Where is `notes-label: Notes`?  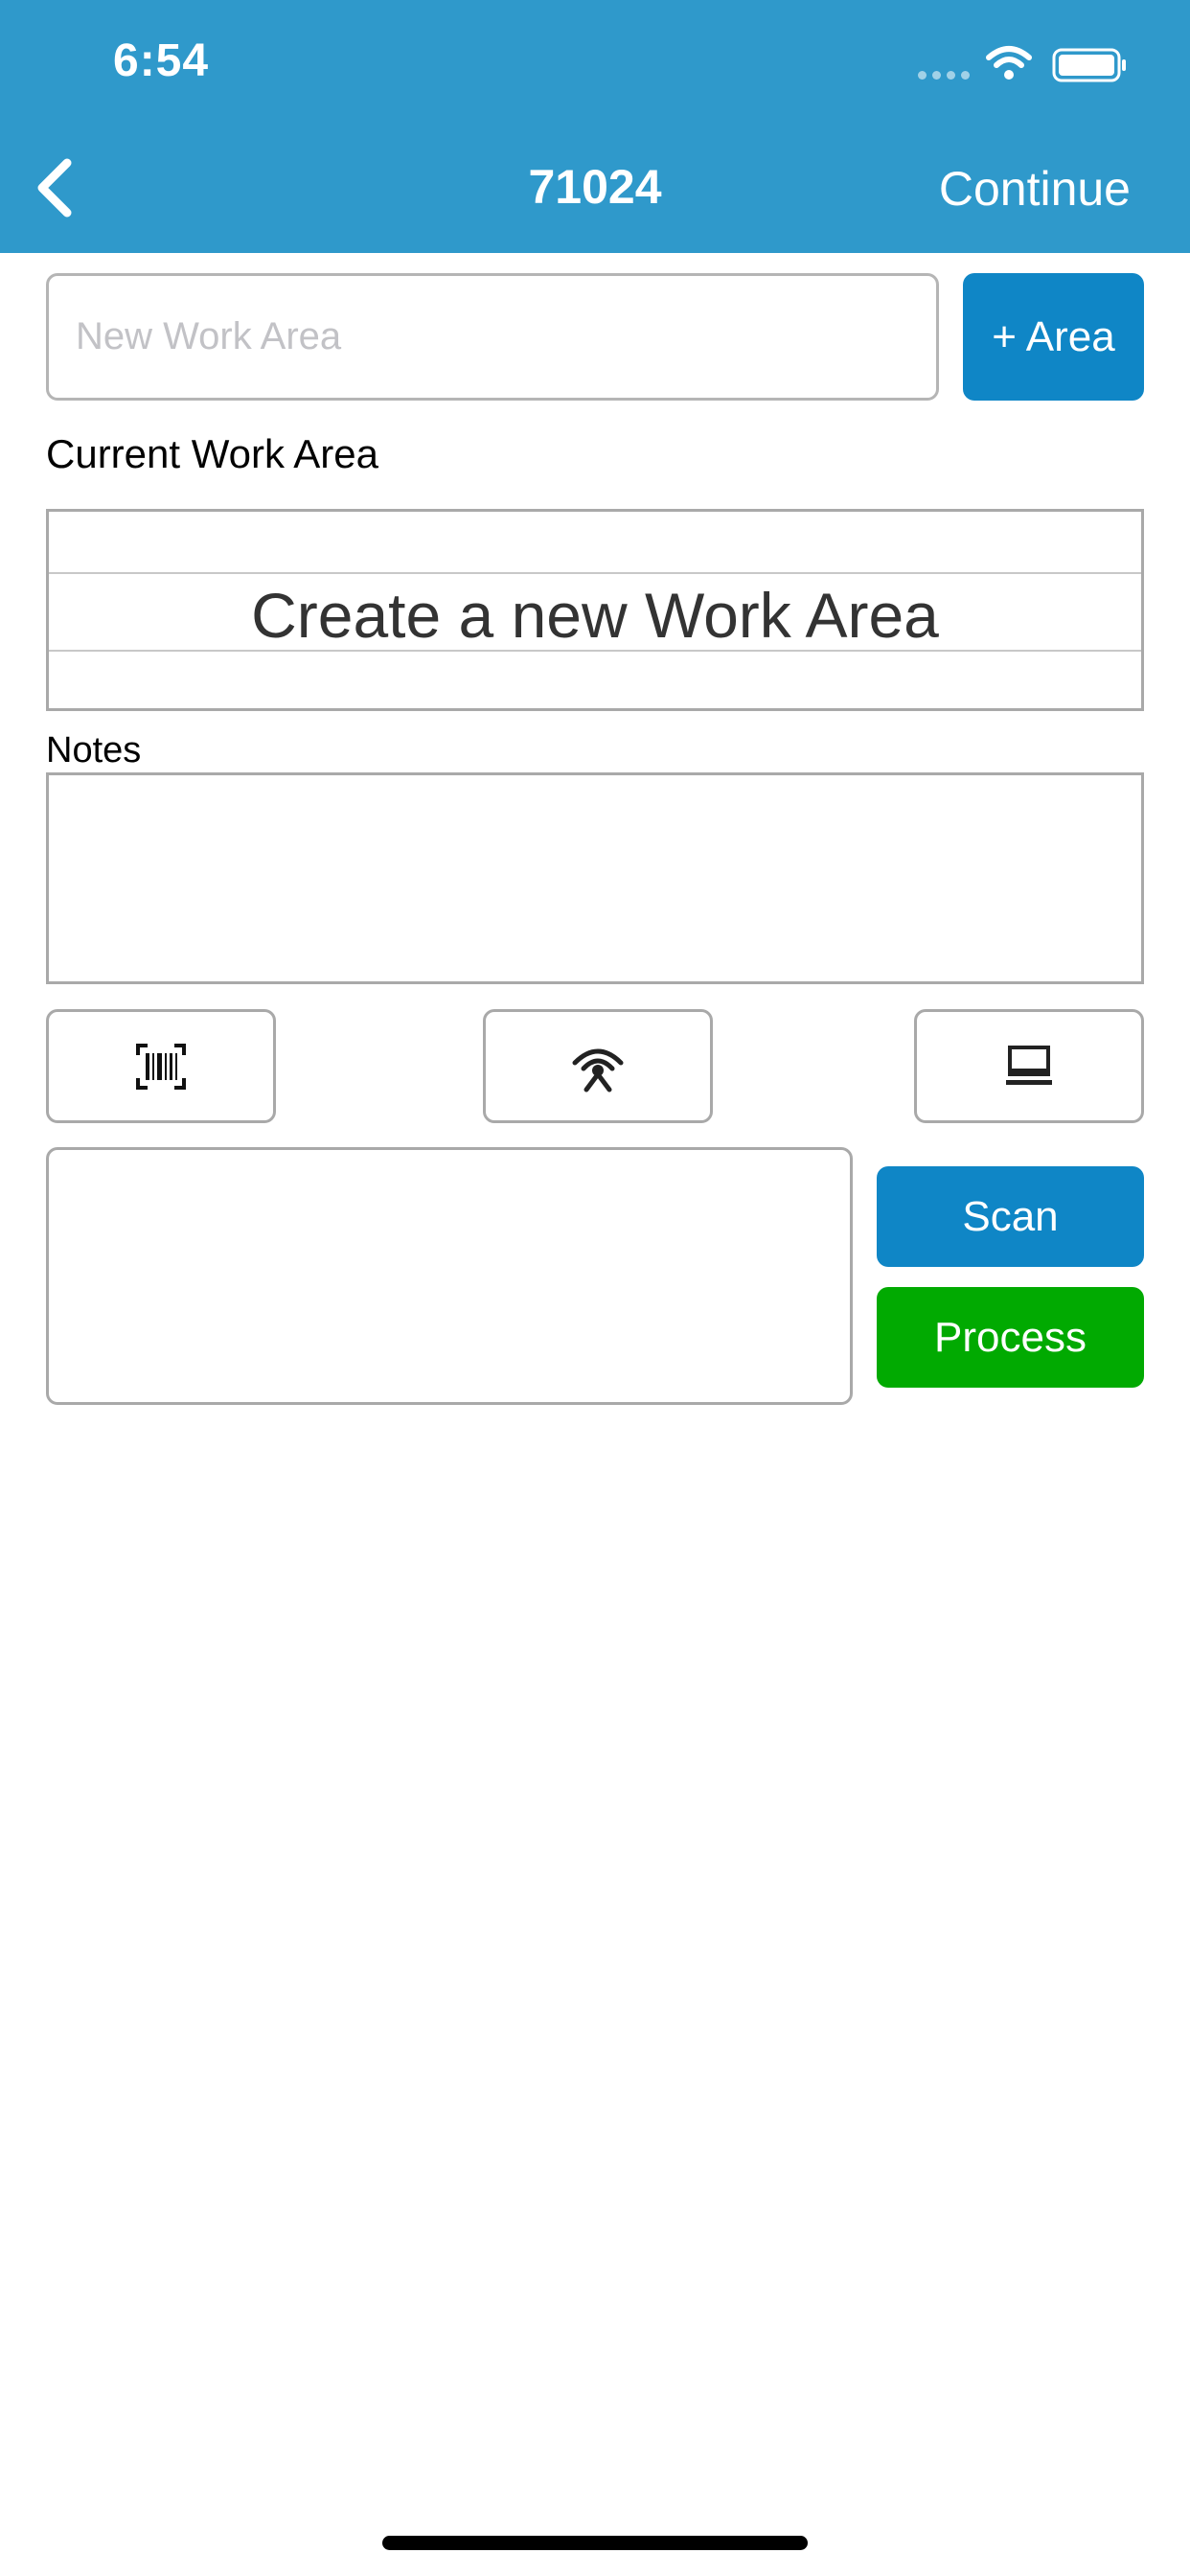
notes-label: Notes is located at coordinates (94, 750).